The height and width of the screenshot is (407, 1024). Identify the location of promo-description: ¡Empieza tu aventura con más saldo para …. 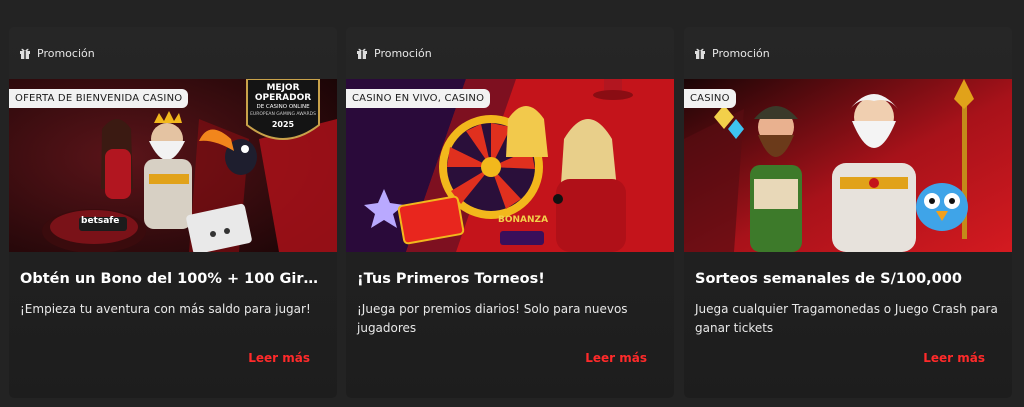
(165, 309).